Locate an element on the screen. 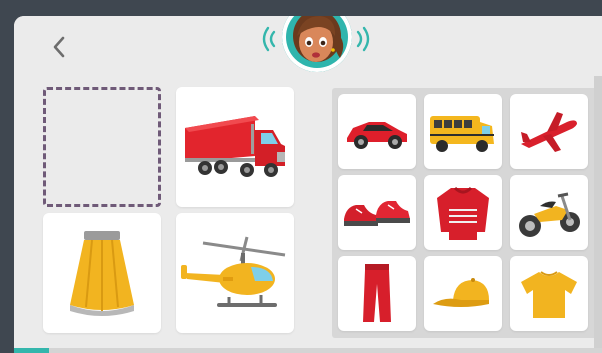  yellow-tshirt-icon is located at coordinates (549, 294).